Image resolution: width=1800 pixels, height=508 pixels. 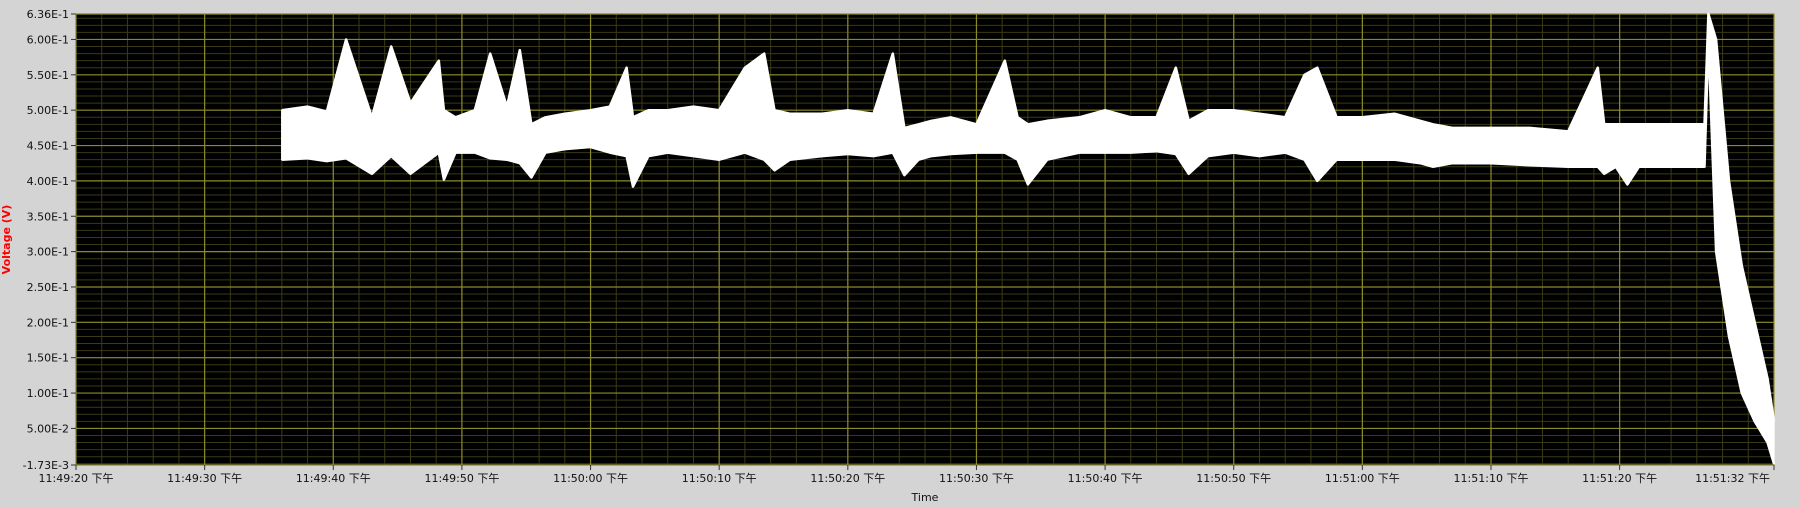 What do you see at coordinates (976, 478) in the screenshot?
I see `x-tick-label: 11:50:30 下午` at bounding box center [976, 478].